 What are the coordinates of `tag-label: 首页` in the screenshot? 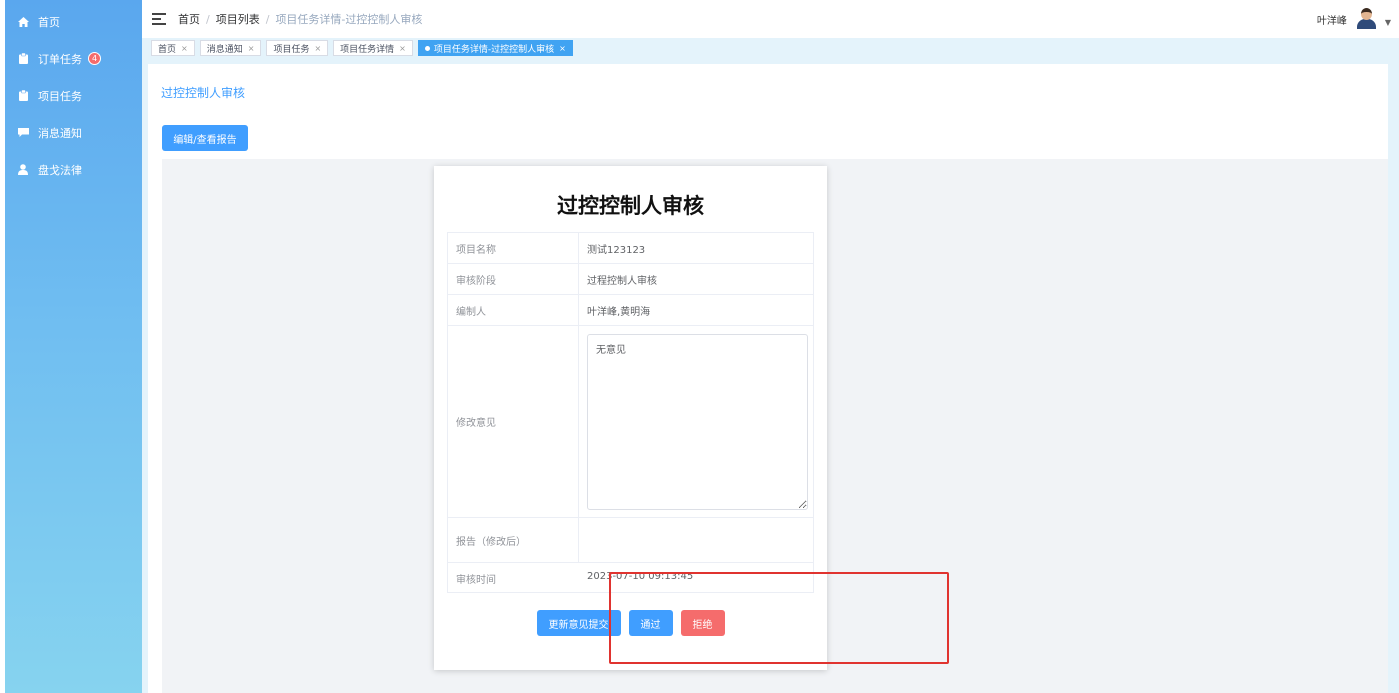 It's located at (167, 49).